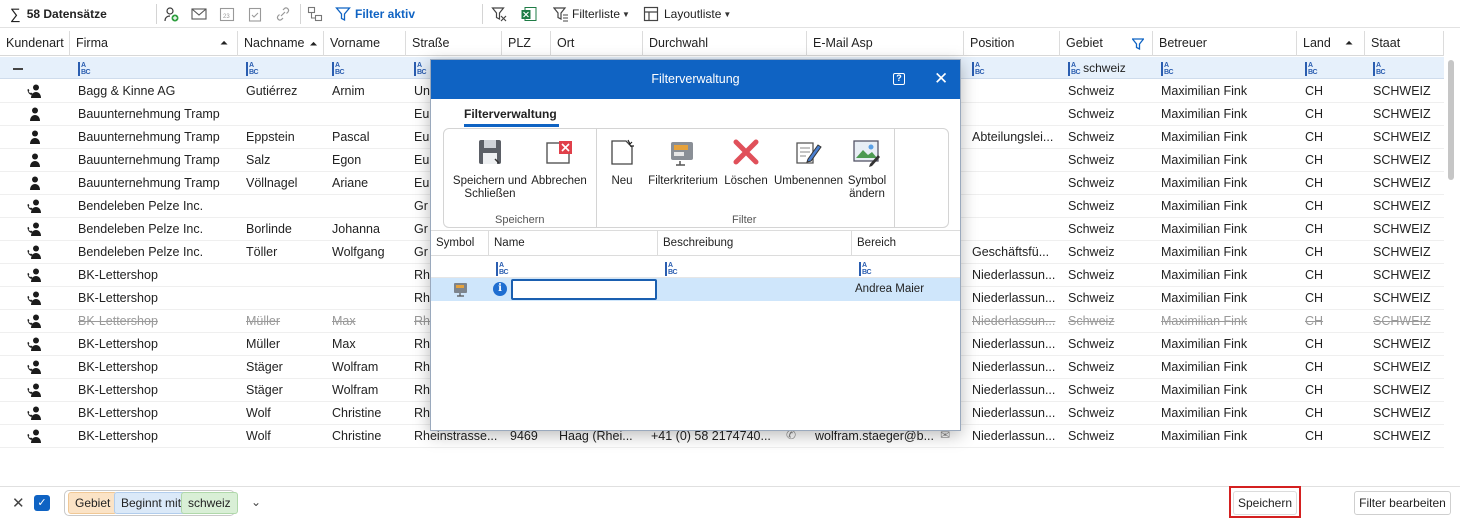 The image size is (1460, 518). Describe the element at coordinates (209, 503) in the screenshot. I see `chip-schweiz: schweiz` at that location.